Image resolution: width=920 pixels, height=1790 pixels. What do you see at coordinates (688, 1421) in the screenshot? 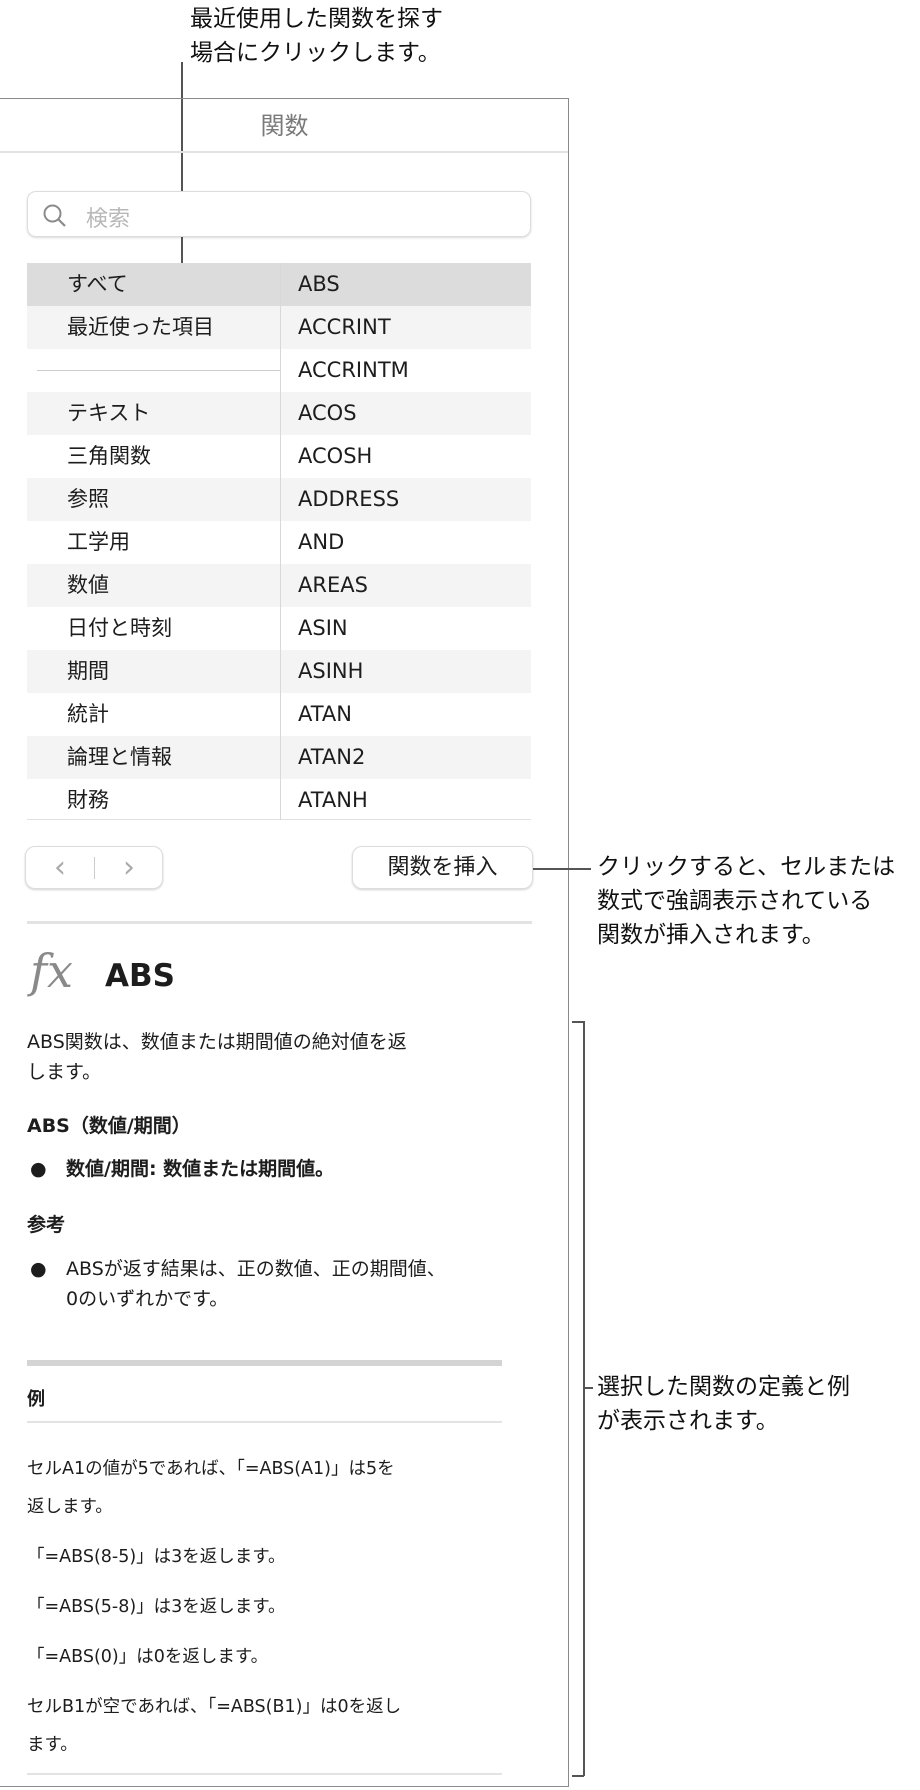
I see `callout-line: が表示されます。` at bounding box center [688, 1421].